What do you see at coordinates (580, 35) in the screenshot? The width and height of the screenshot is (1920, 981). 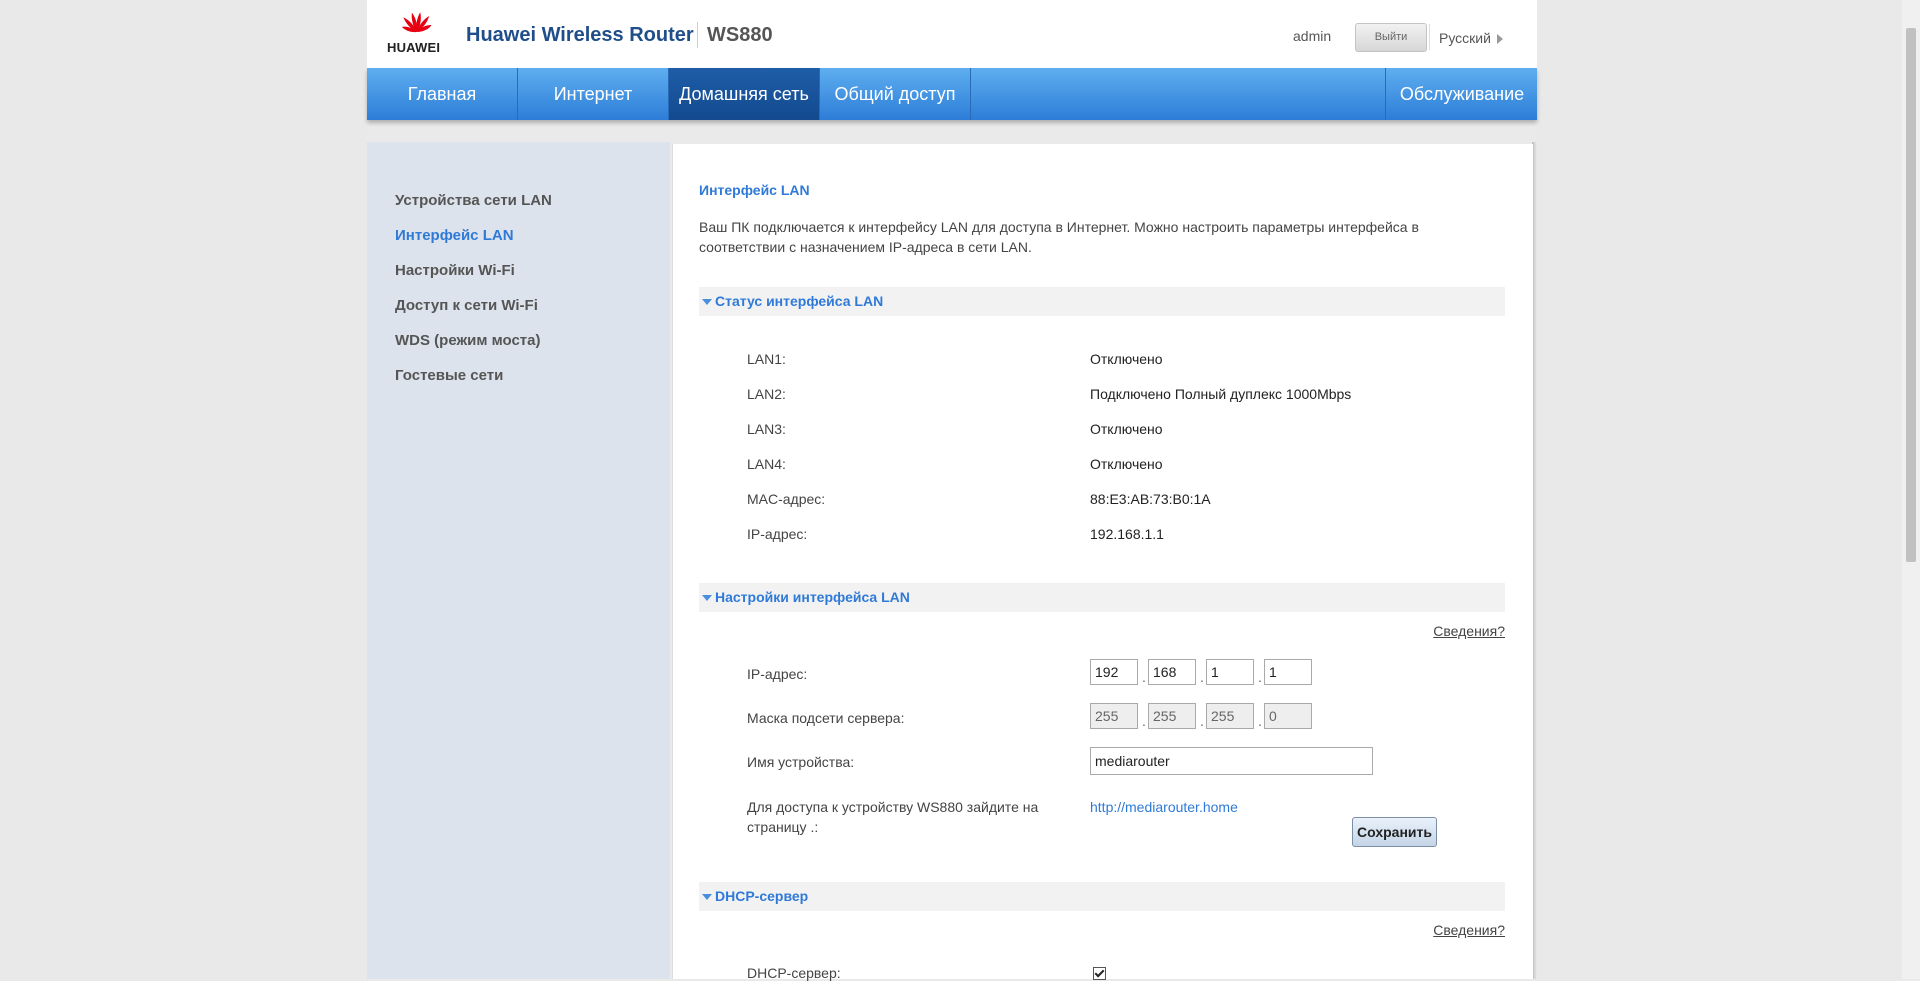 I see `brand-title: Huawei Wireless Router` at bounding box center [580, 35].